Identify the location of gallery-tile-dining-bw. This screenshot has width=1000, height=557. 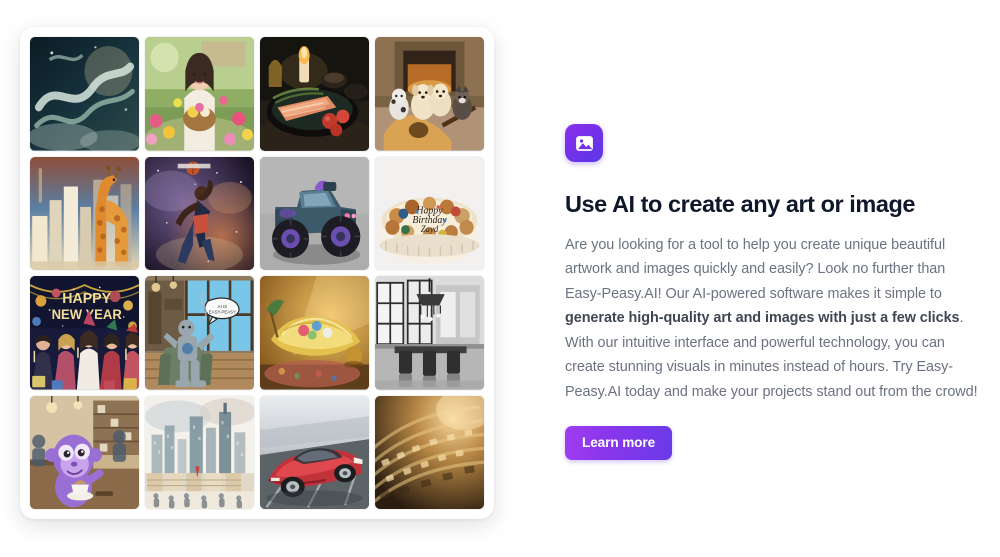
(429, 333).